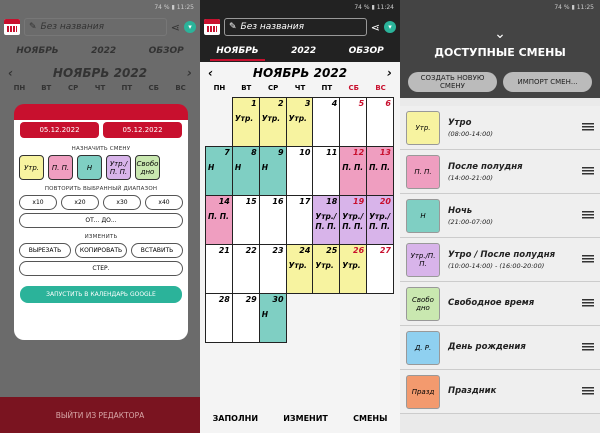 This screenshot has width=600, height=433. I want to click on shift-info: Утро (08:00-14:00), so click(511, 128).